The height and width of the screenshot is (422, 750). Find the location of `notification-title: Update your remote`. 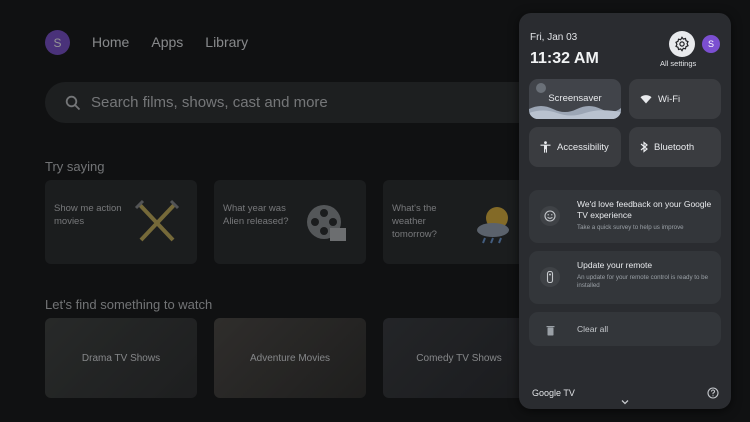

notification-title: Update your remote is located at coordinates (615, 265).